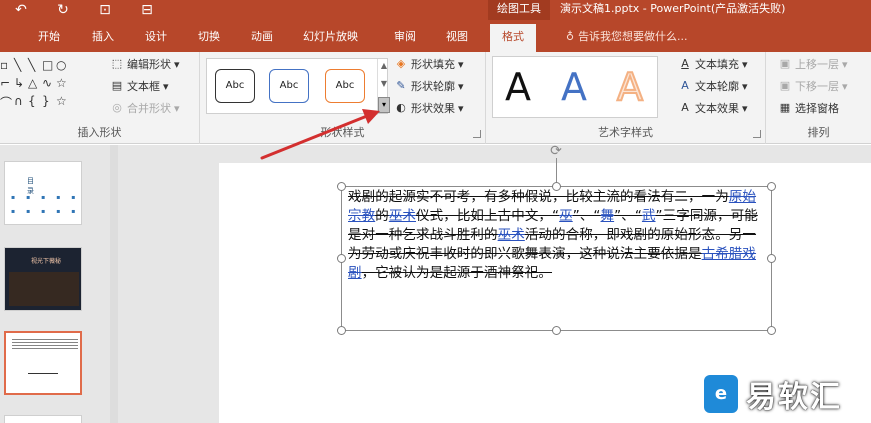 The width and height of the screenshot is (871, 423). I want to click on selection-pane-button: ▦ 选择窗格, so click(808, 108).